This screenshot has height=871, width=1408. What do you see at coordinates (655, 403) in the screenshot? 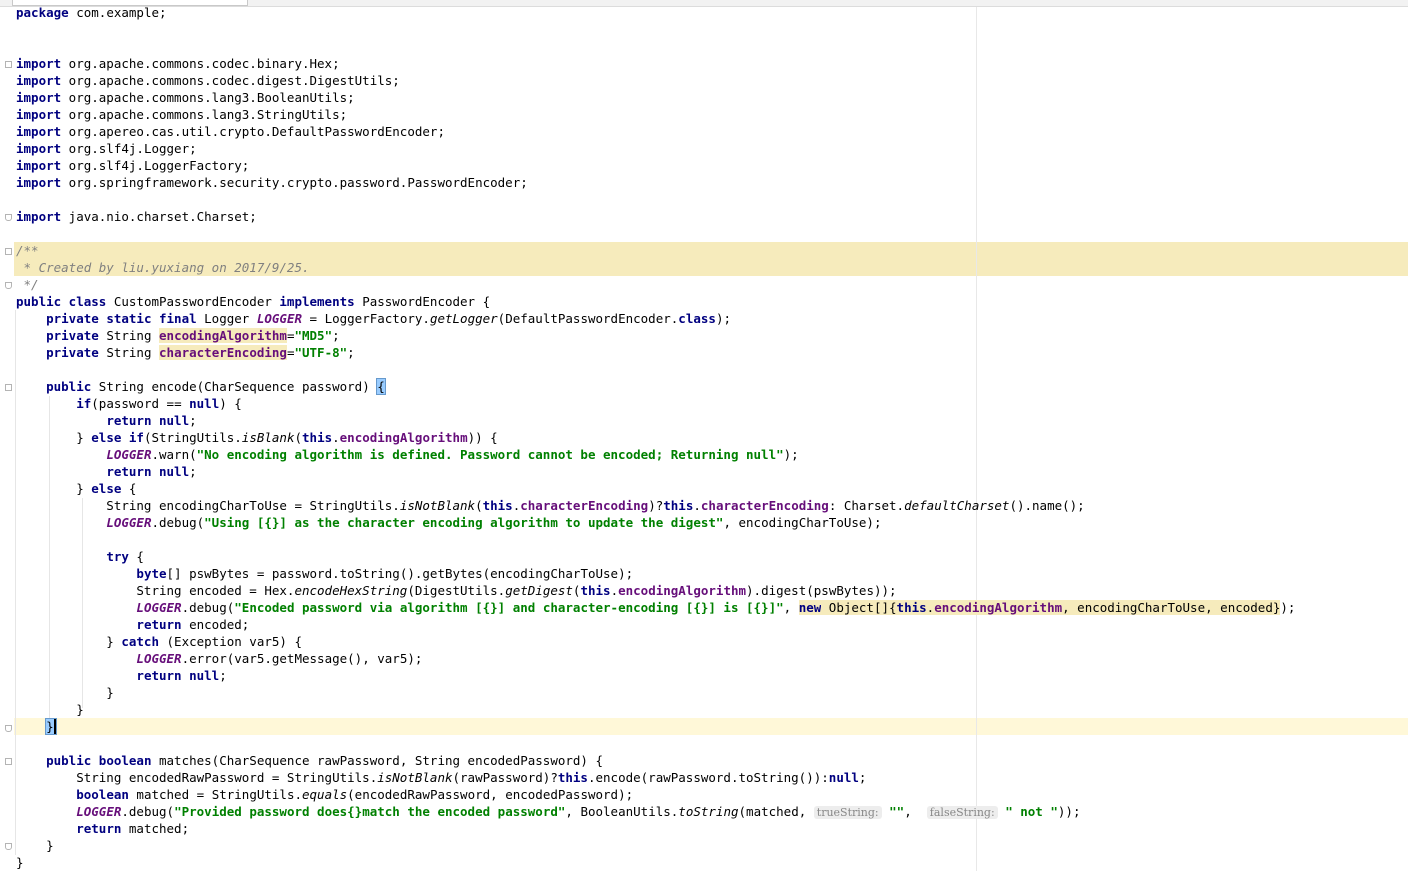
I see `code-line: if(password == null) {` at bounding box center [655, 403].